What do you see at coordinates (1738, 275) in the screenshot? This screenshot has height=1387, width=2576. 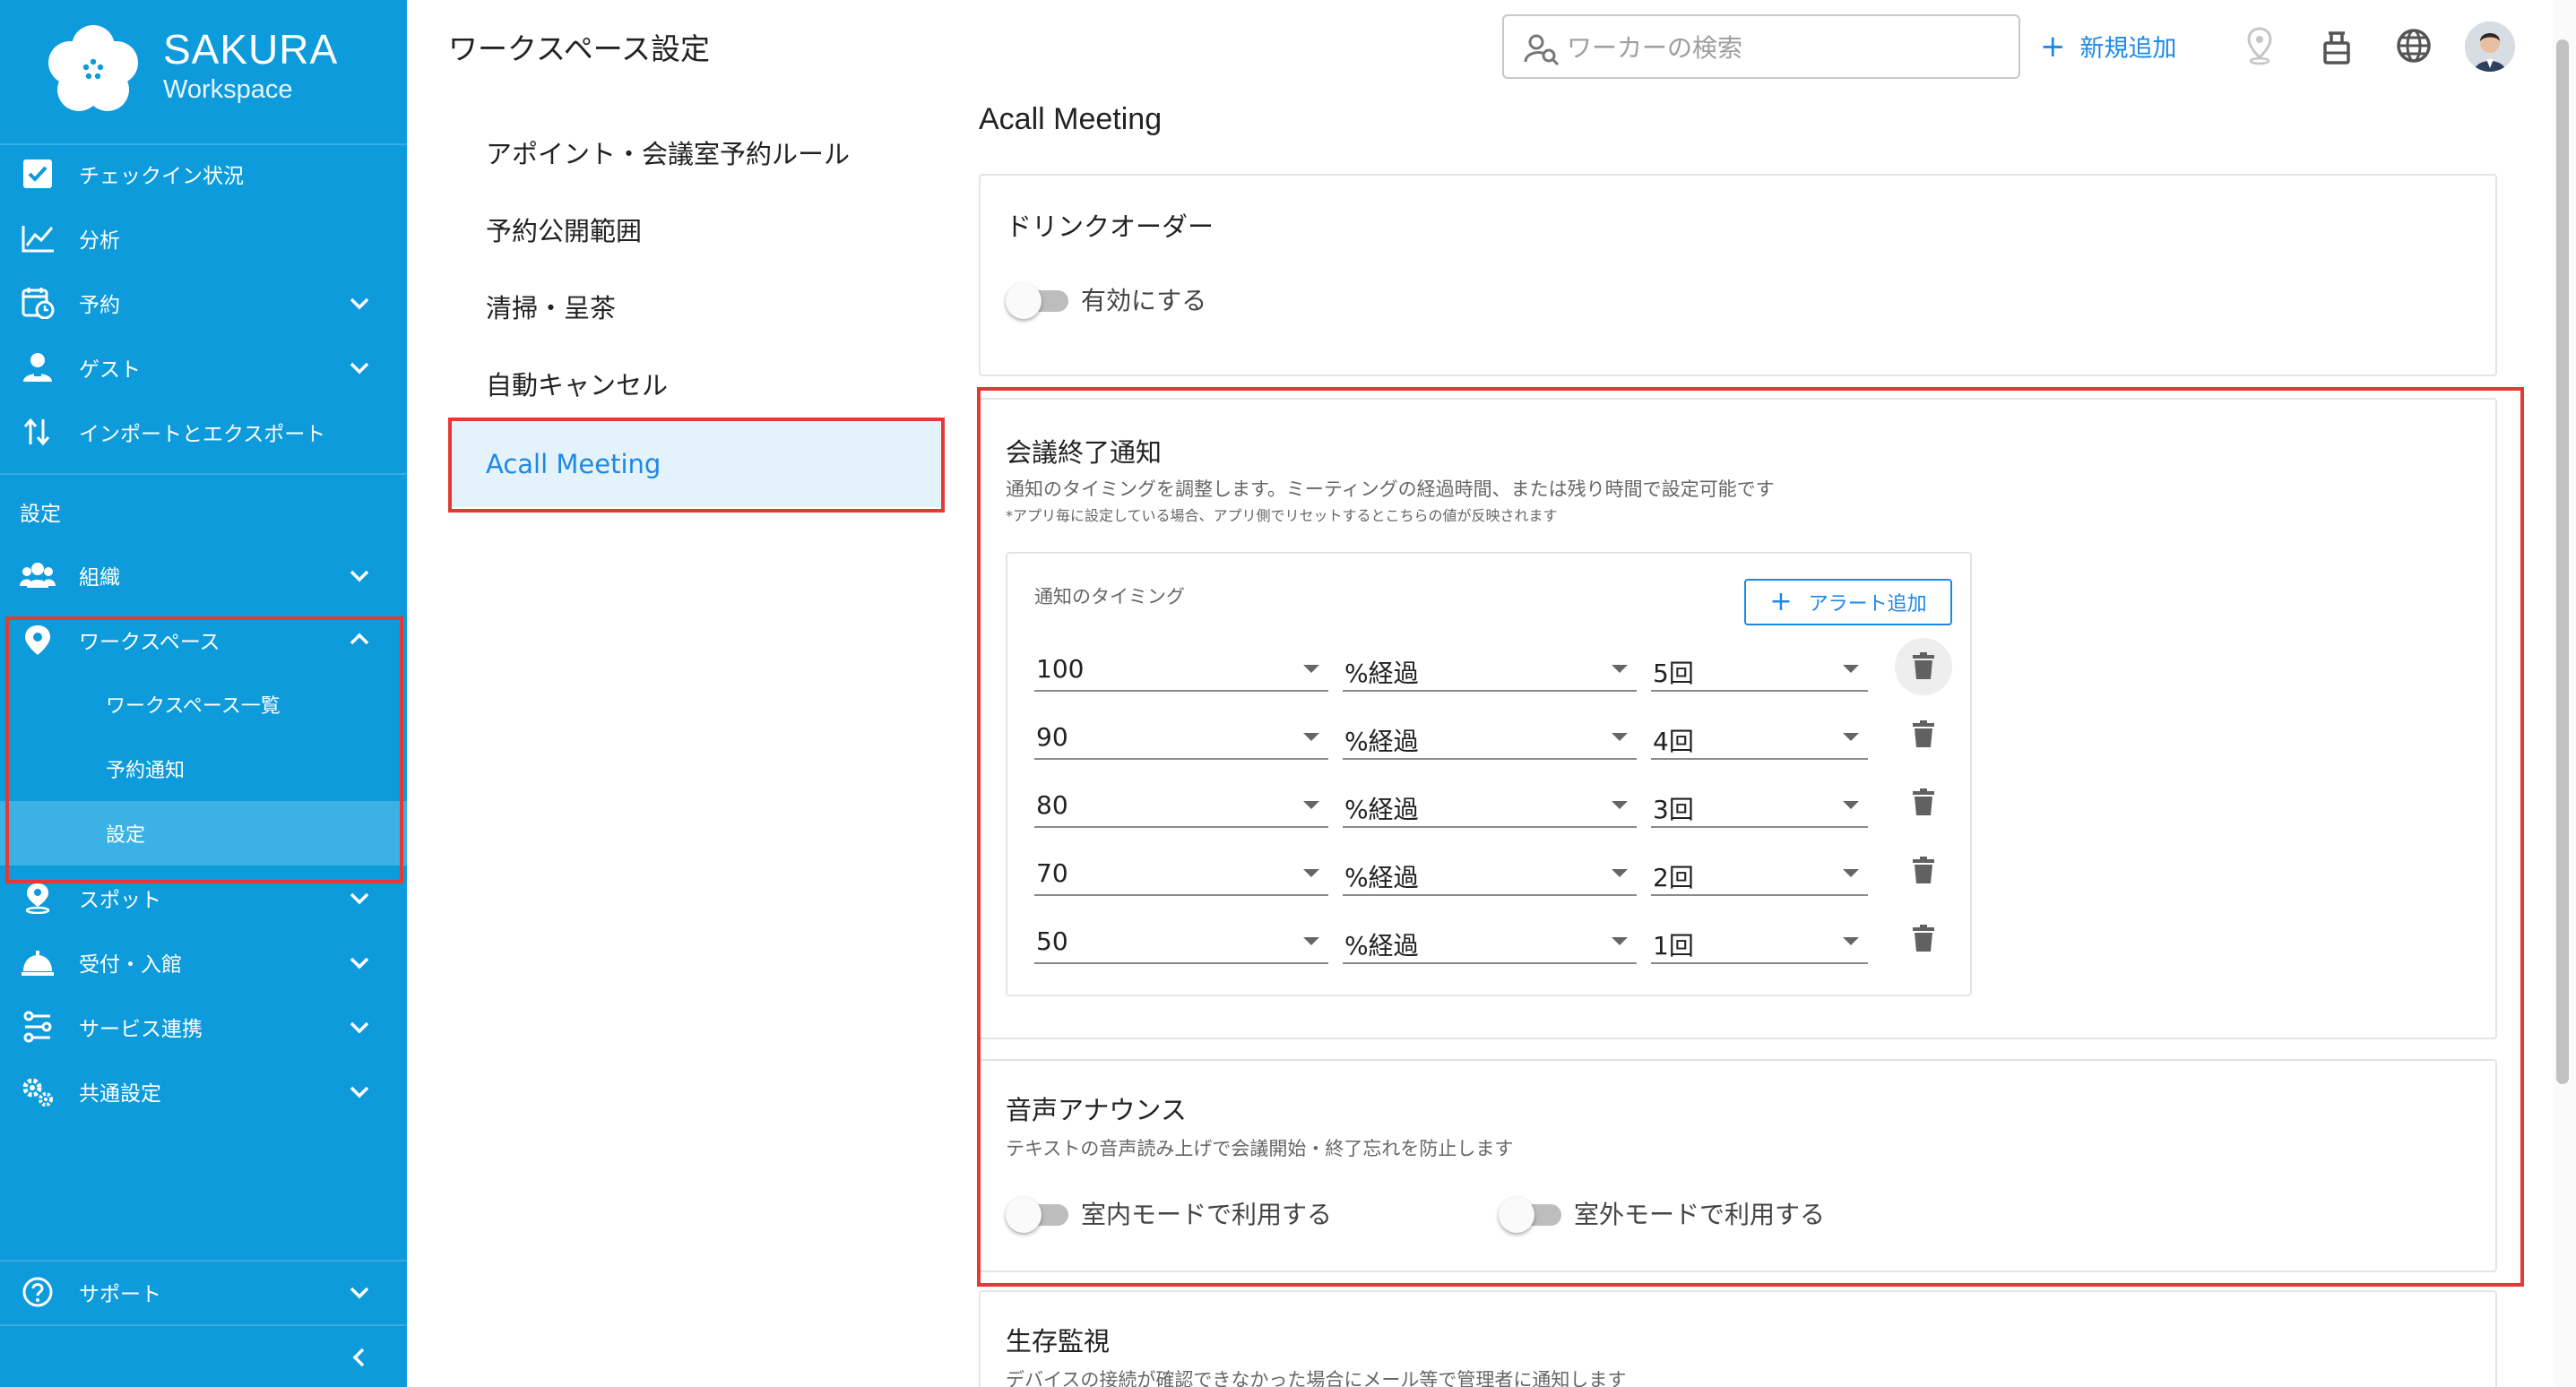 I see `drink-order-card: ドリンクオーダー 有効にする` at bounding box center [1738, 275].